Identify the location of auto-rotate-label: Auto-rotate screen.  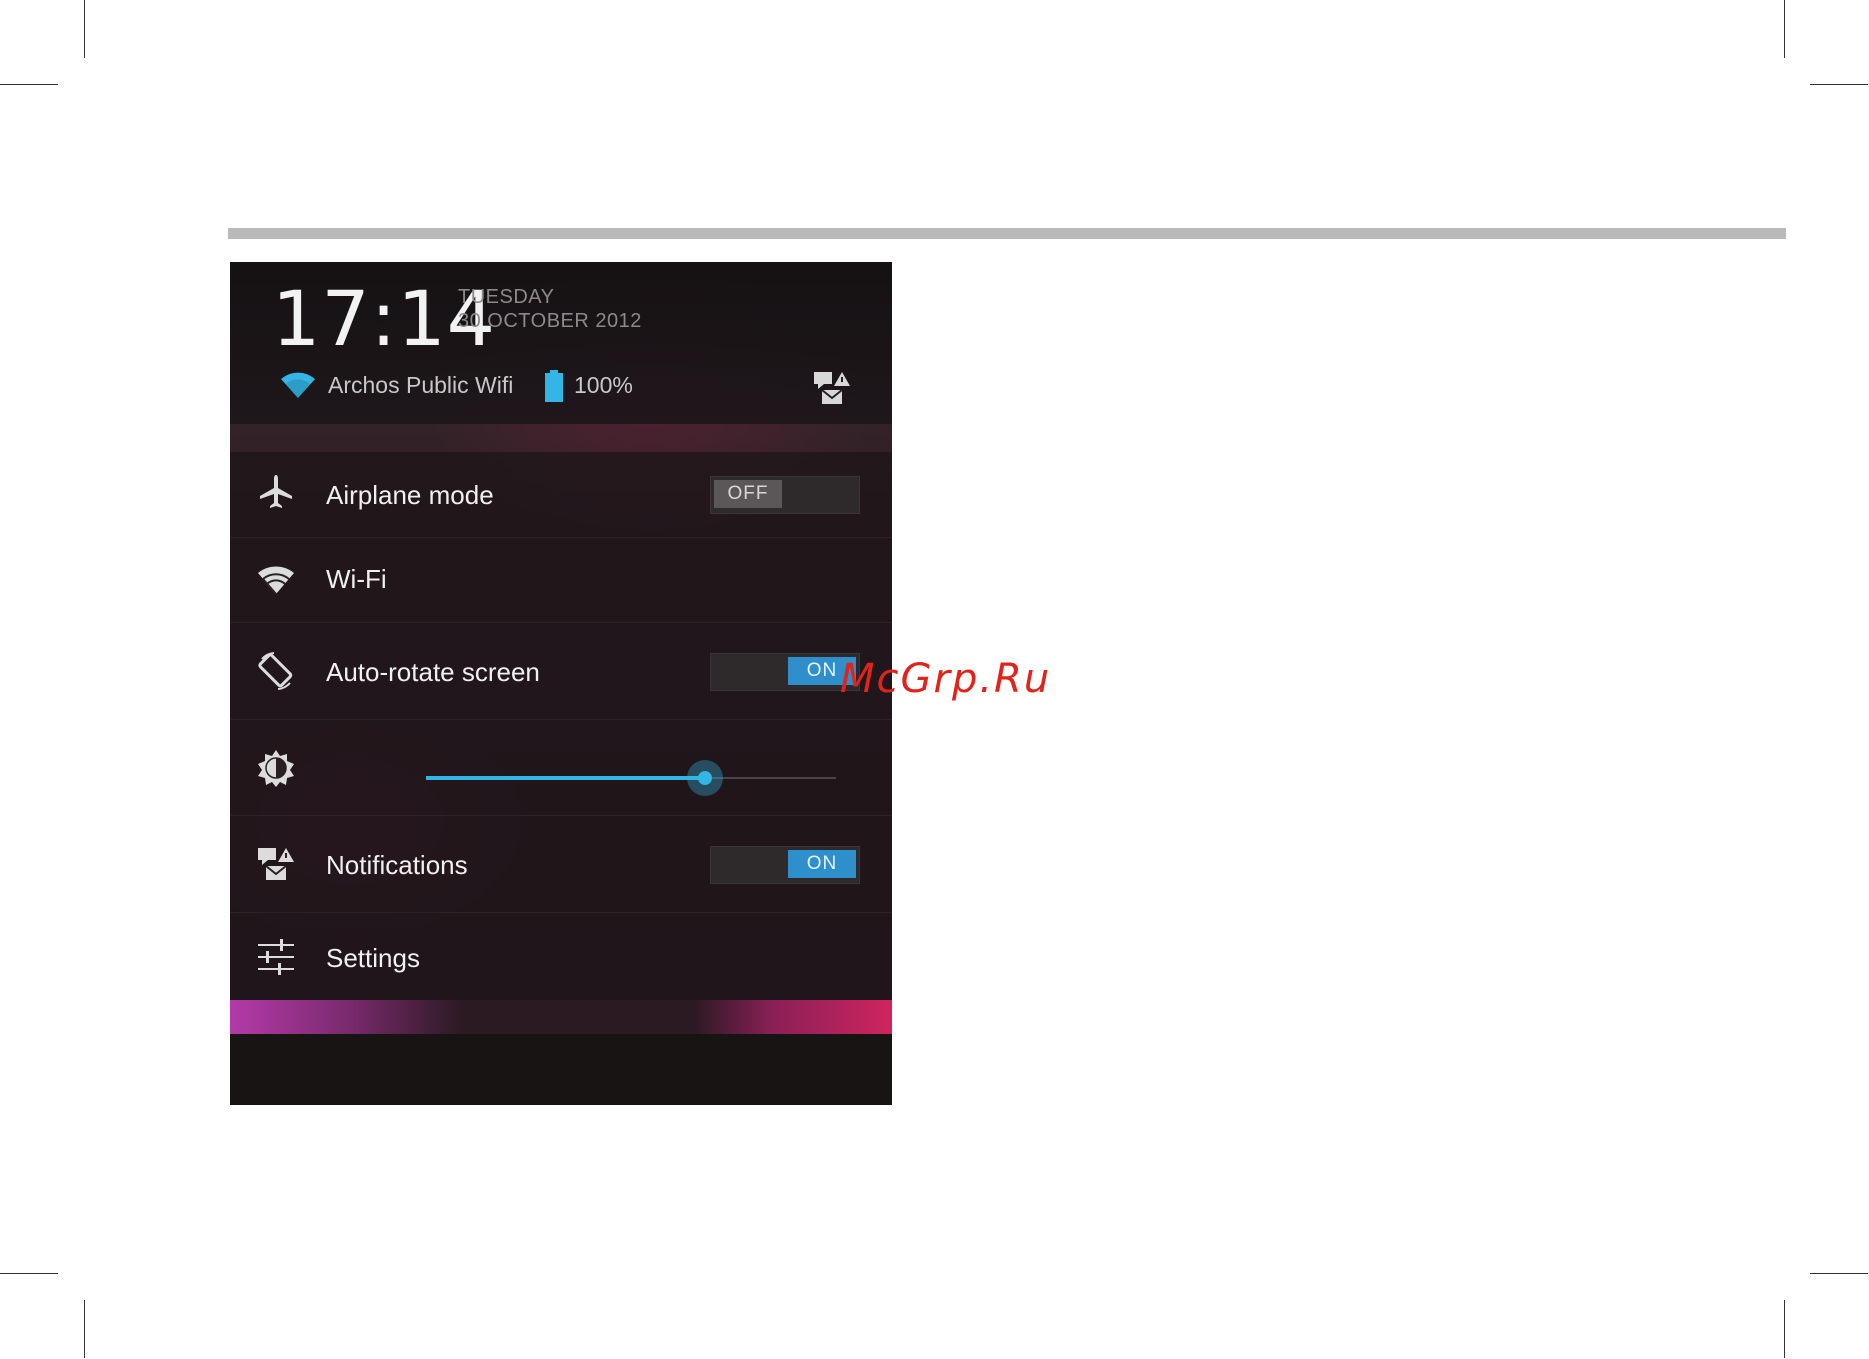
(433, 672).